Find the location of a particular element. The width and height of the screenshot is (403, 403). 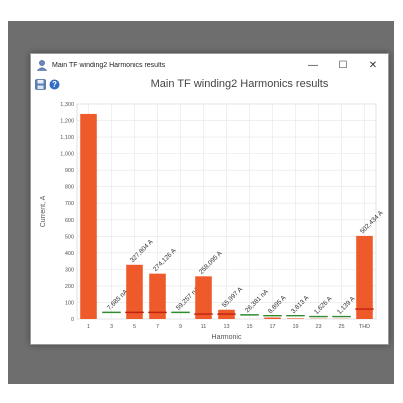

title-bar: Main TF winding2 Harmonics results — ☐ ✕ is located at coordinates (209, 65).